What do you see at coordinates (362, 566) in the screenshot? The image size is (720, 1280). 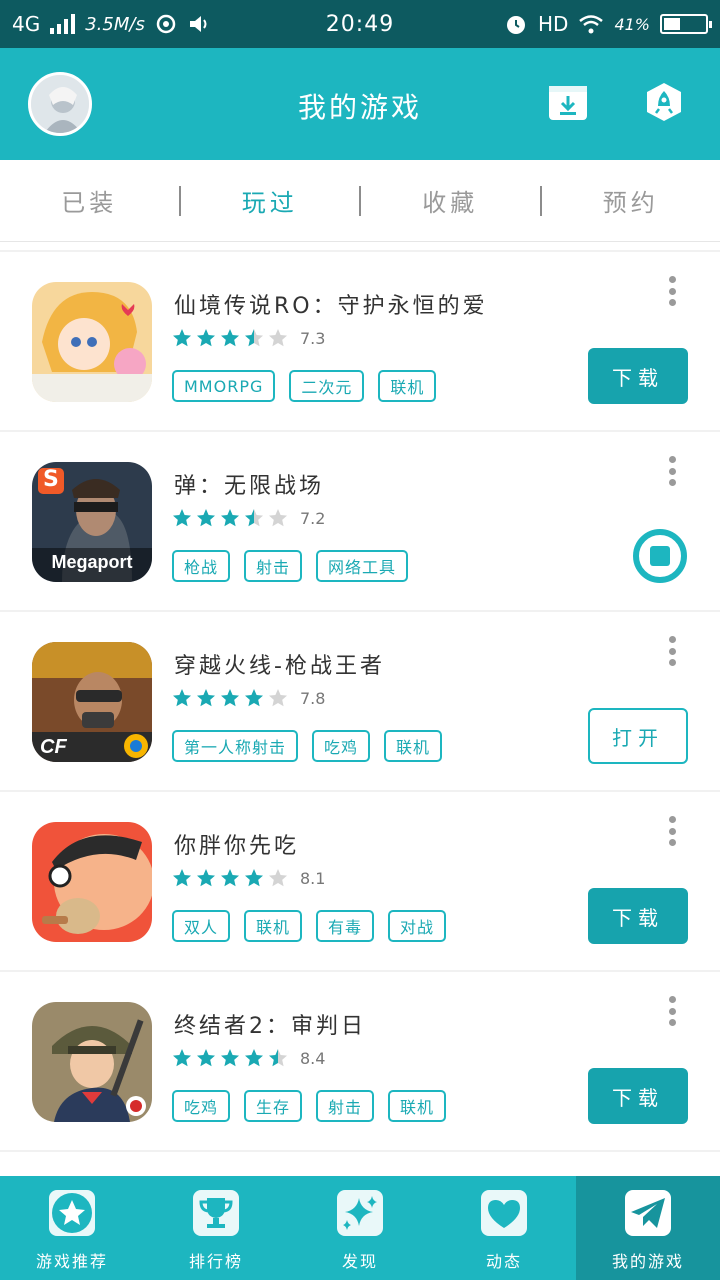 I see `tag: 网络工具` at bounding box center [362, 566].